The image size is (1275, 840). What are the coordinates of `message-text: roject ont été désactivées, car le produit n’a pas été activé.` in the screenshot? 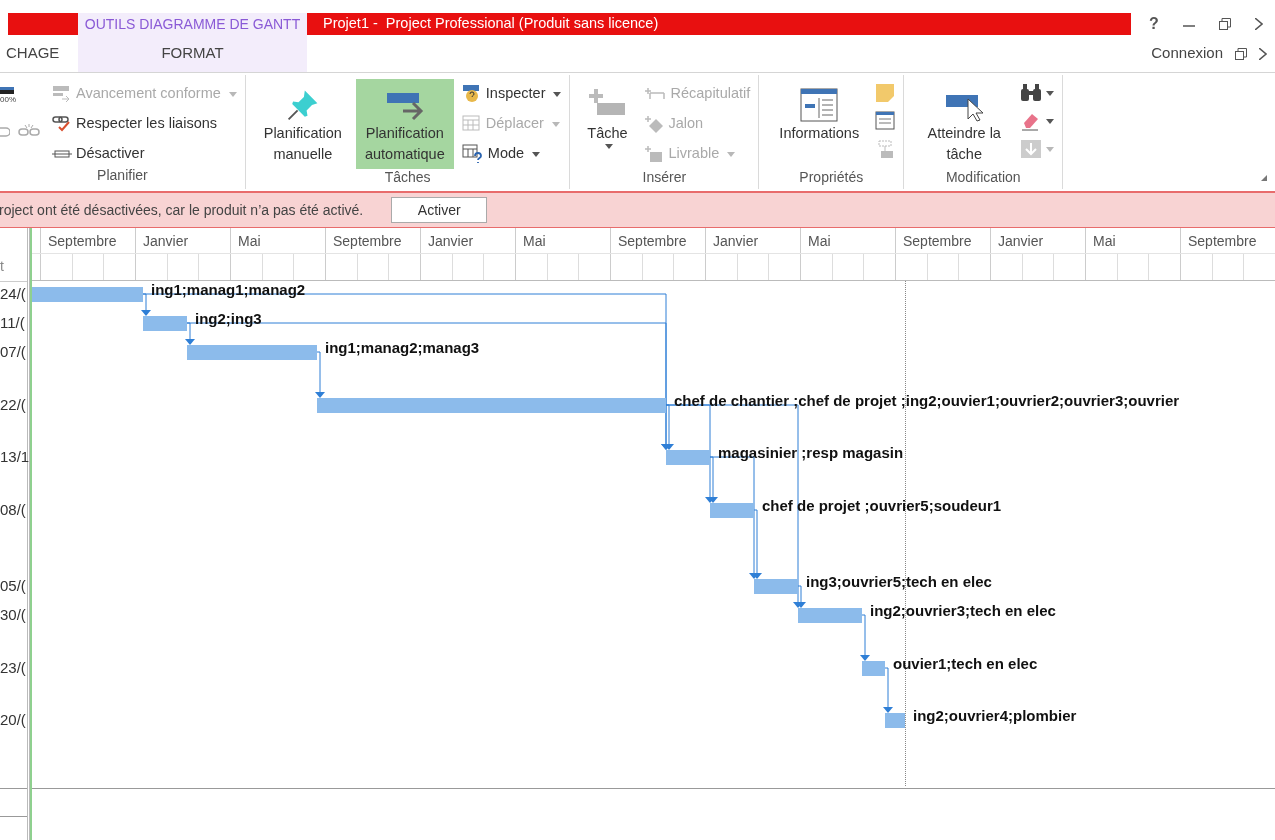 It's located at (182, 210).